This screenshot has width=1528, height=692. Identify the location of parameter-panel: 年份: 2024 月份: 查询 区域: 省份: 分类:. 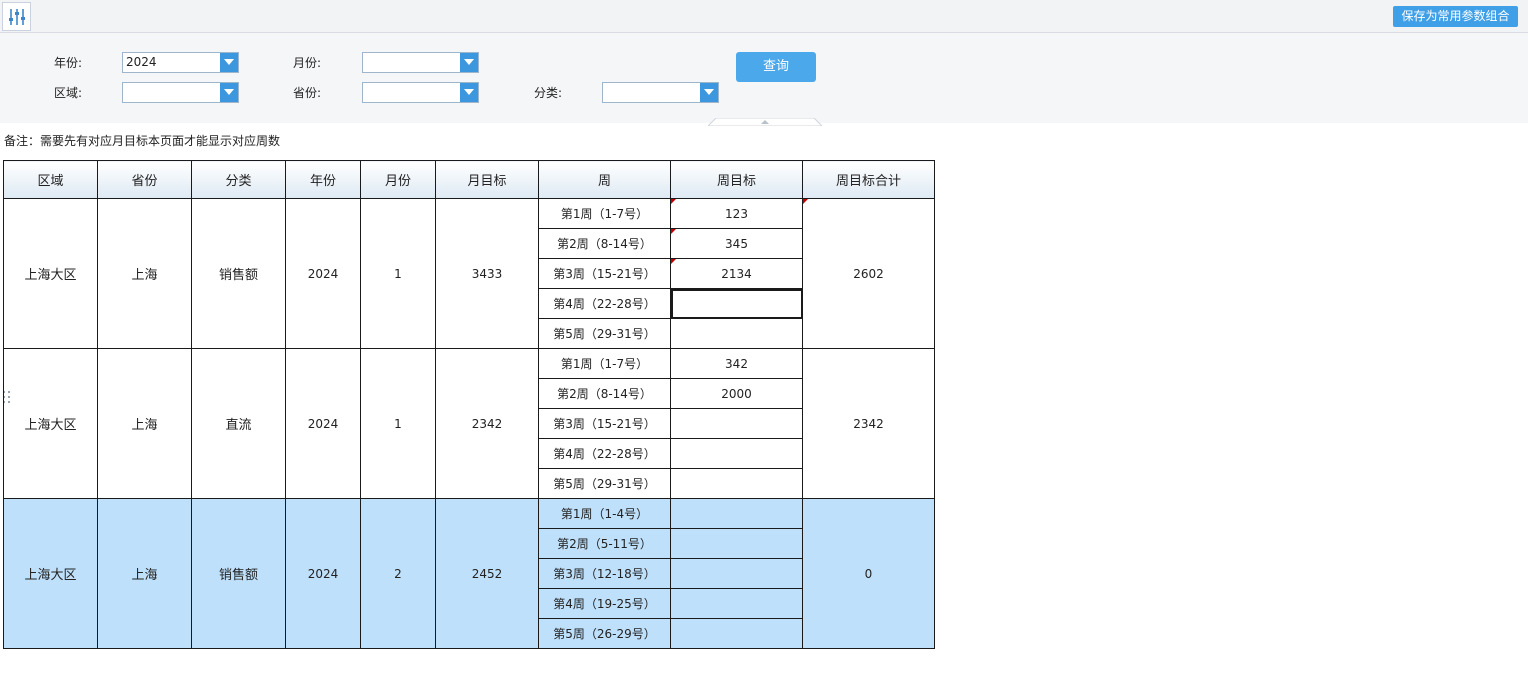
(764, 80).